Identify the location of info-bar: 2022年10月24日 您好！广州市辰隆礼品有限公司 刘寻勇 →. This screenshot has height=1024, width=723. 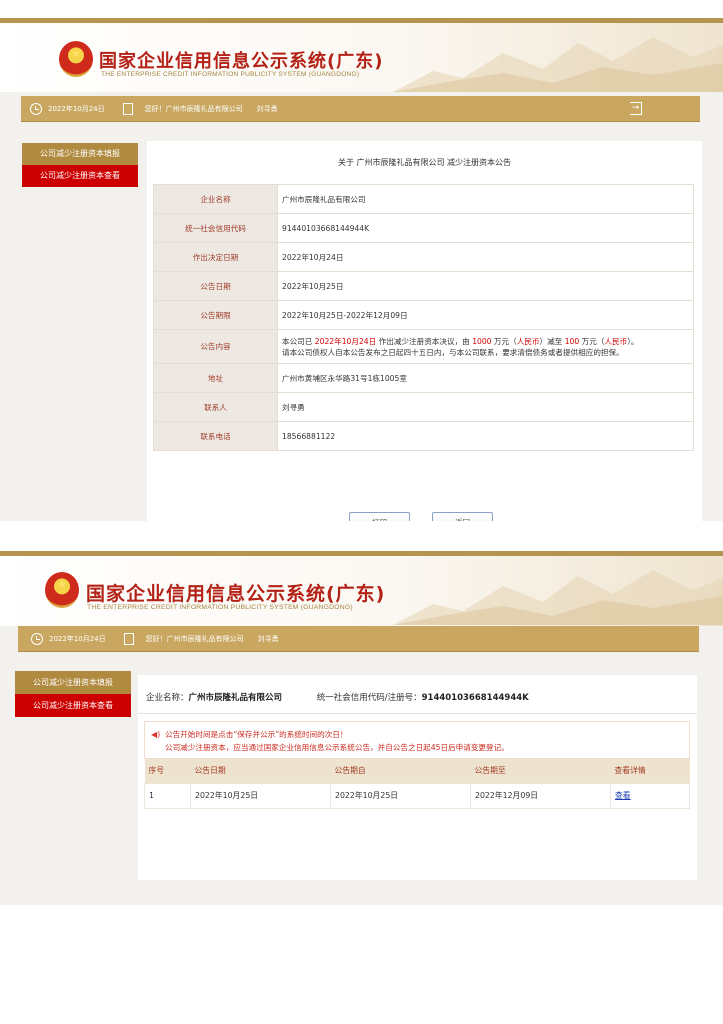
(360, 109).